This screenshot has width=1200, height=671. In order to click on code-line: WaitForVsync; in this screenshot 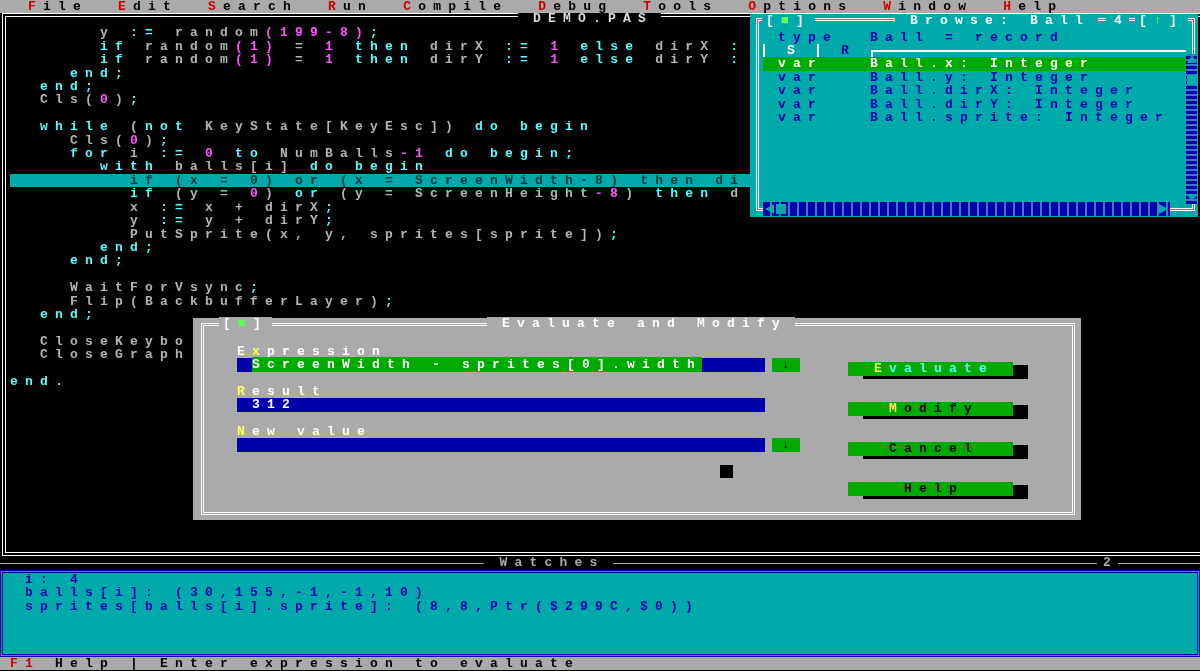, I will do `click(167, 288)`.